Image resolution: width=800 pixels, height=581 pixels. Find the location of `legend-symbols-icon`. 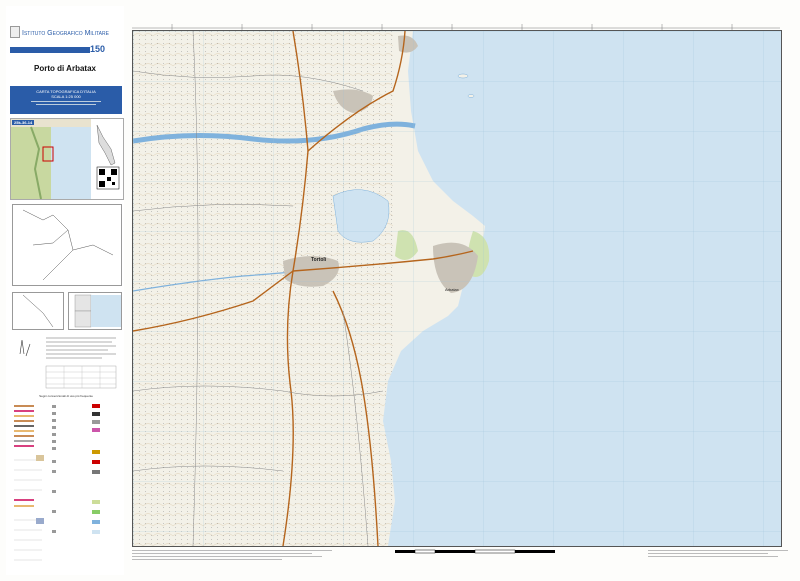

legend-symbols-icon is located at coordinates (57, 482).